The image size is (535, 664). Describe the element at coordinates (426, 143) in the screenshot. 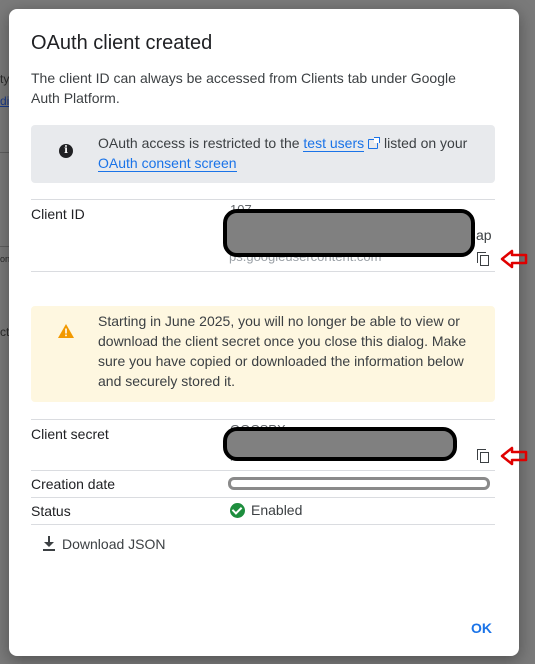

I see `info-text-middle: listed on your` at that location.